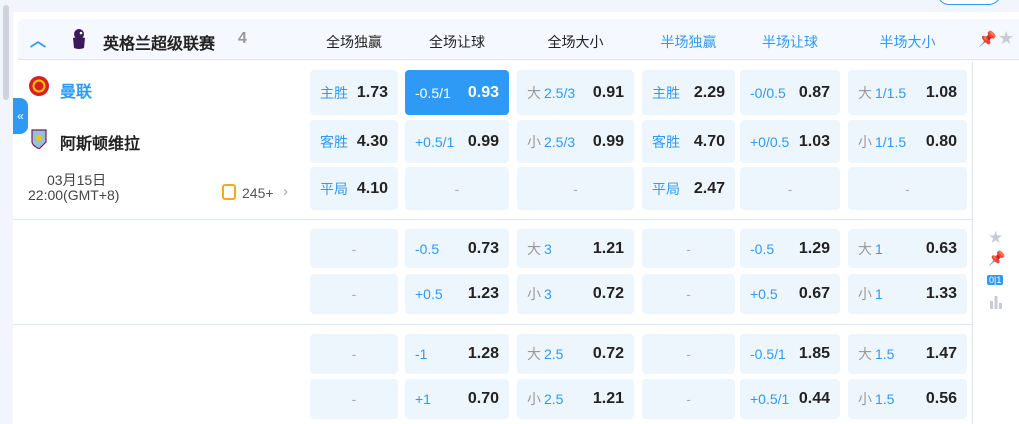  Describe the element at coordinates (6, 52) in the screenshot. I see `scrollbar` at that location.